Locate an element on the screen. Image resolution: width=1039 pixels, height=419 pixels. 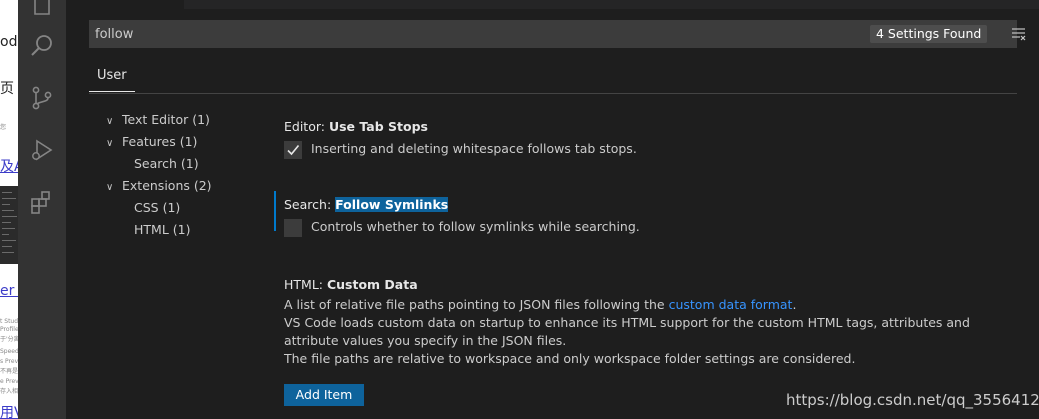
toc-item-label: Text Editor (1) is located at coordinates (166, 119).